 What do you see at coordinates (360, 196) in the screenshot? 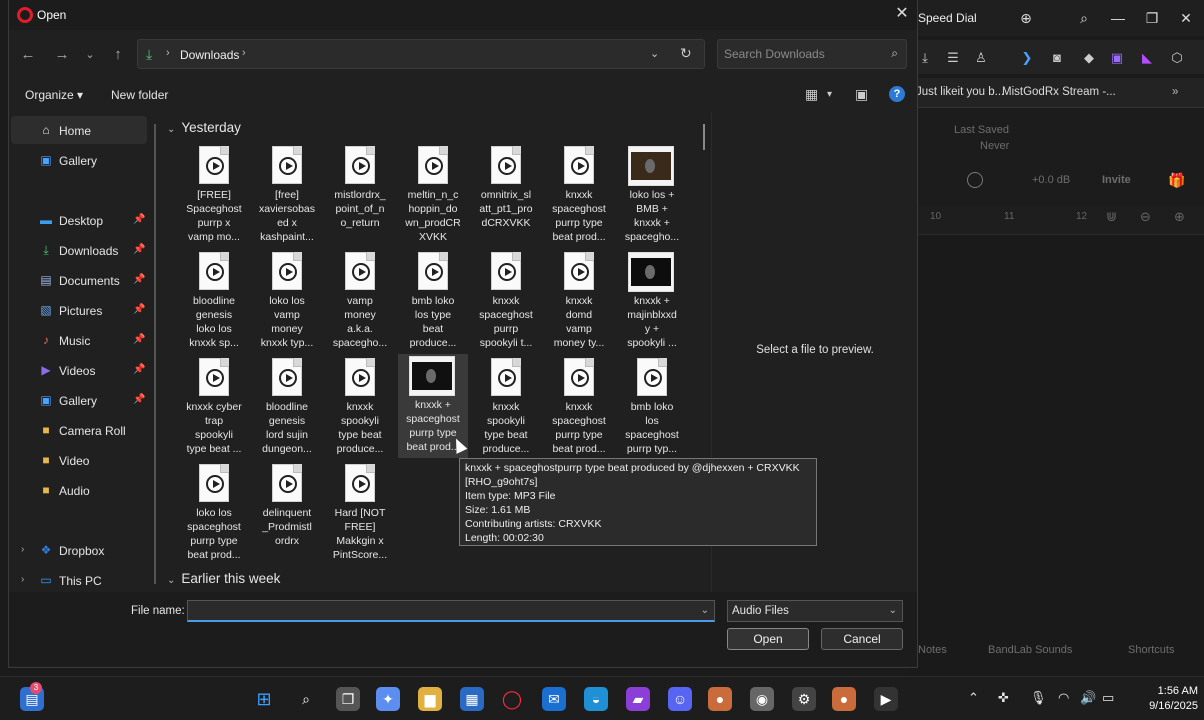
I see `file-item: mistlordrx_ point_of_n o_return` at bounding box center [360, 196].